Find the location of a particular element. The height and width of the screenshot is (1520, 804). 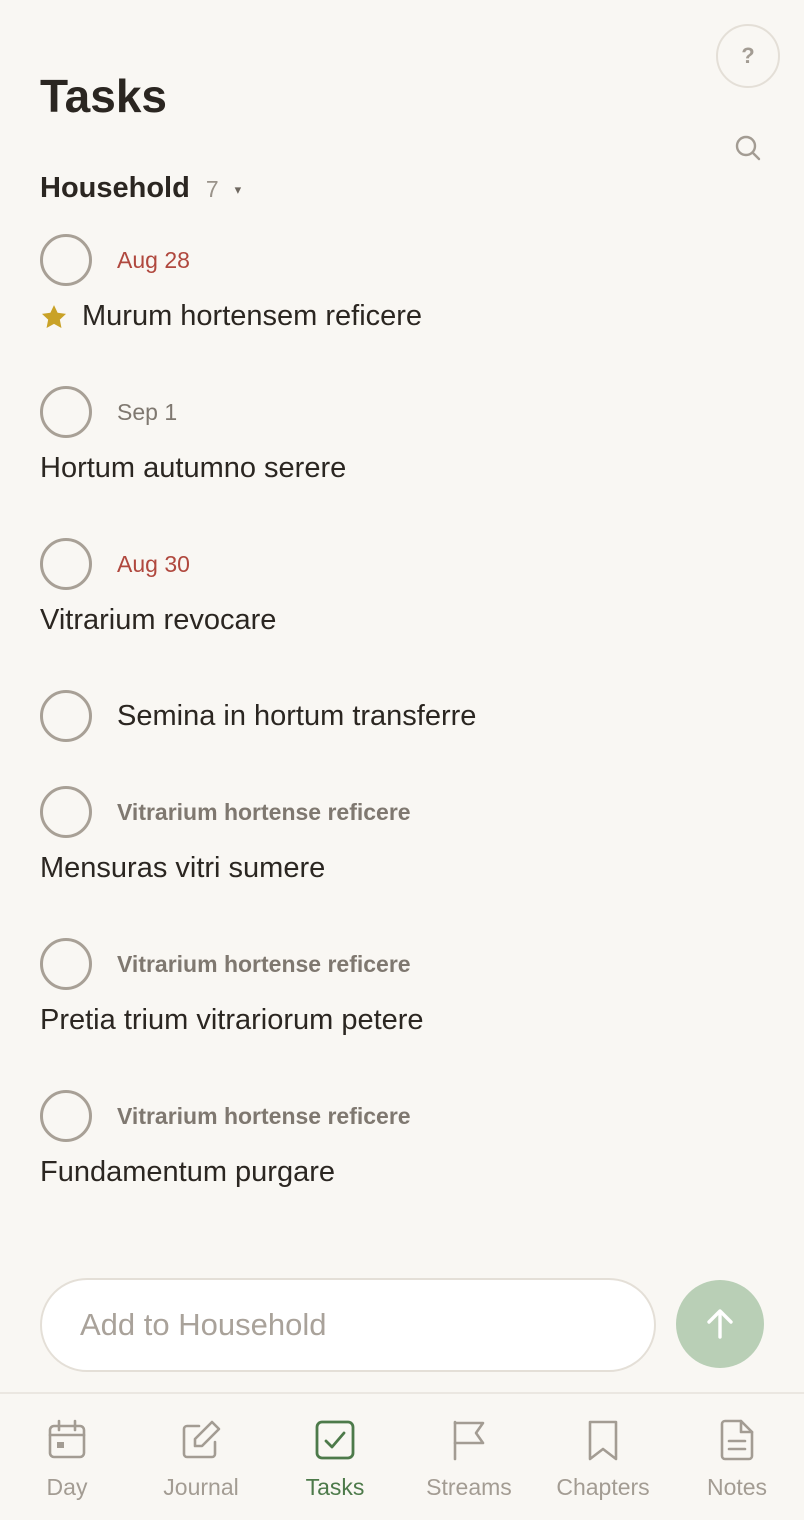

tab-streams: Streams is located at coordinates (469, 1463).